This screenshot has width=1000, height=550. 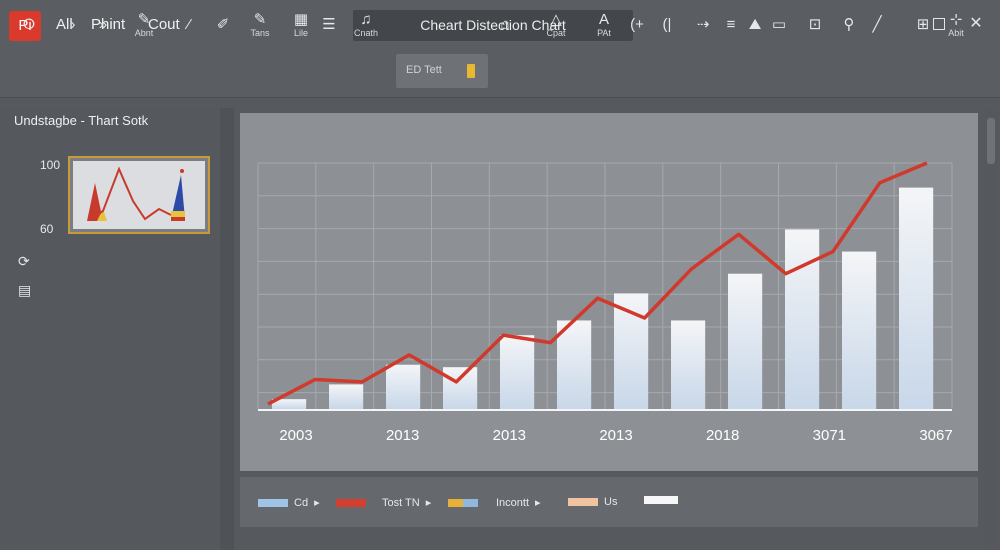 I want to click on toolbar-glyph-icon: A, so click(x=603, y=19).